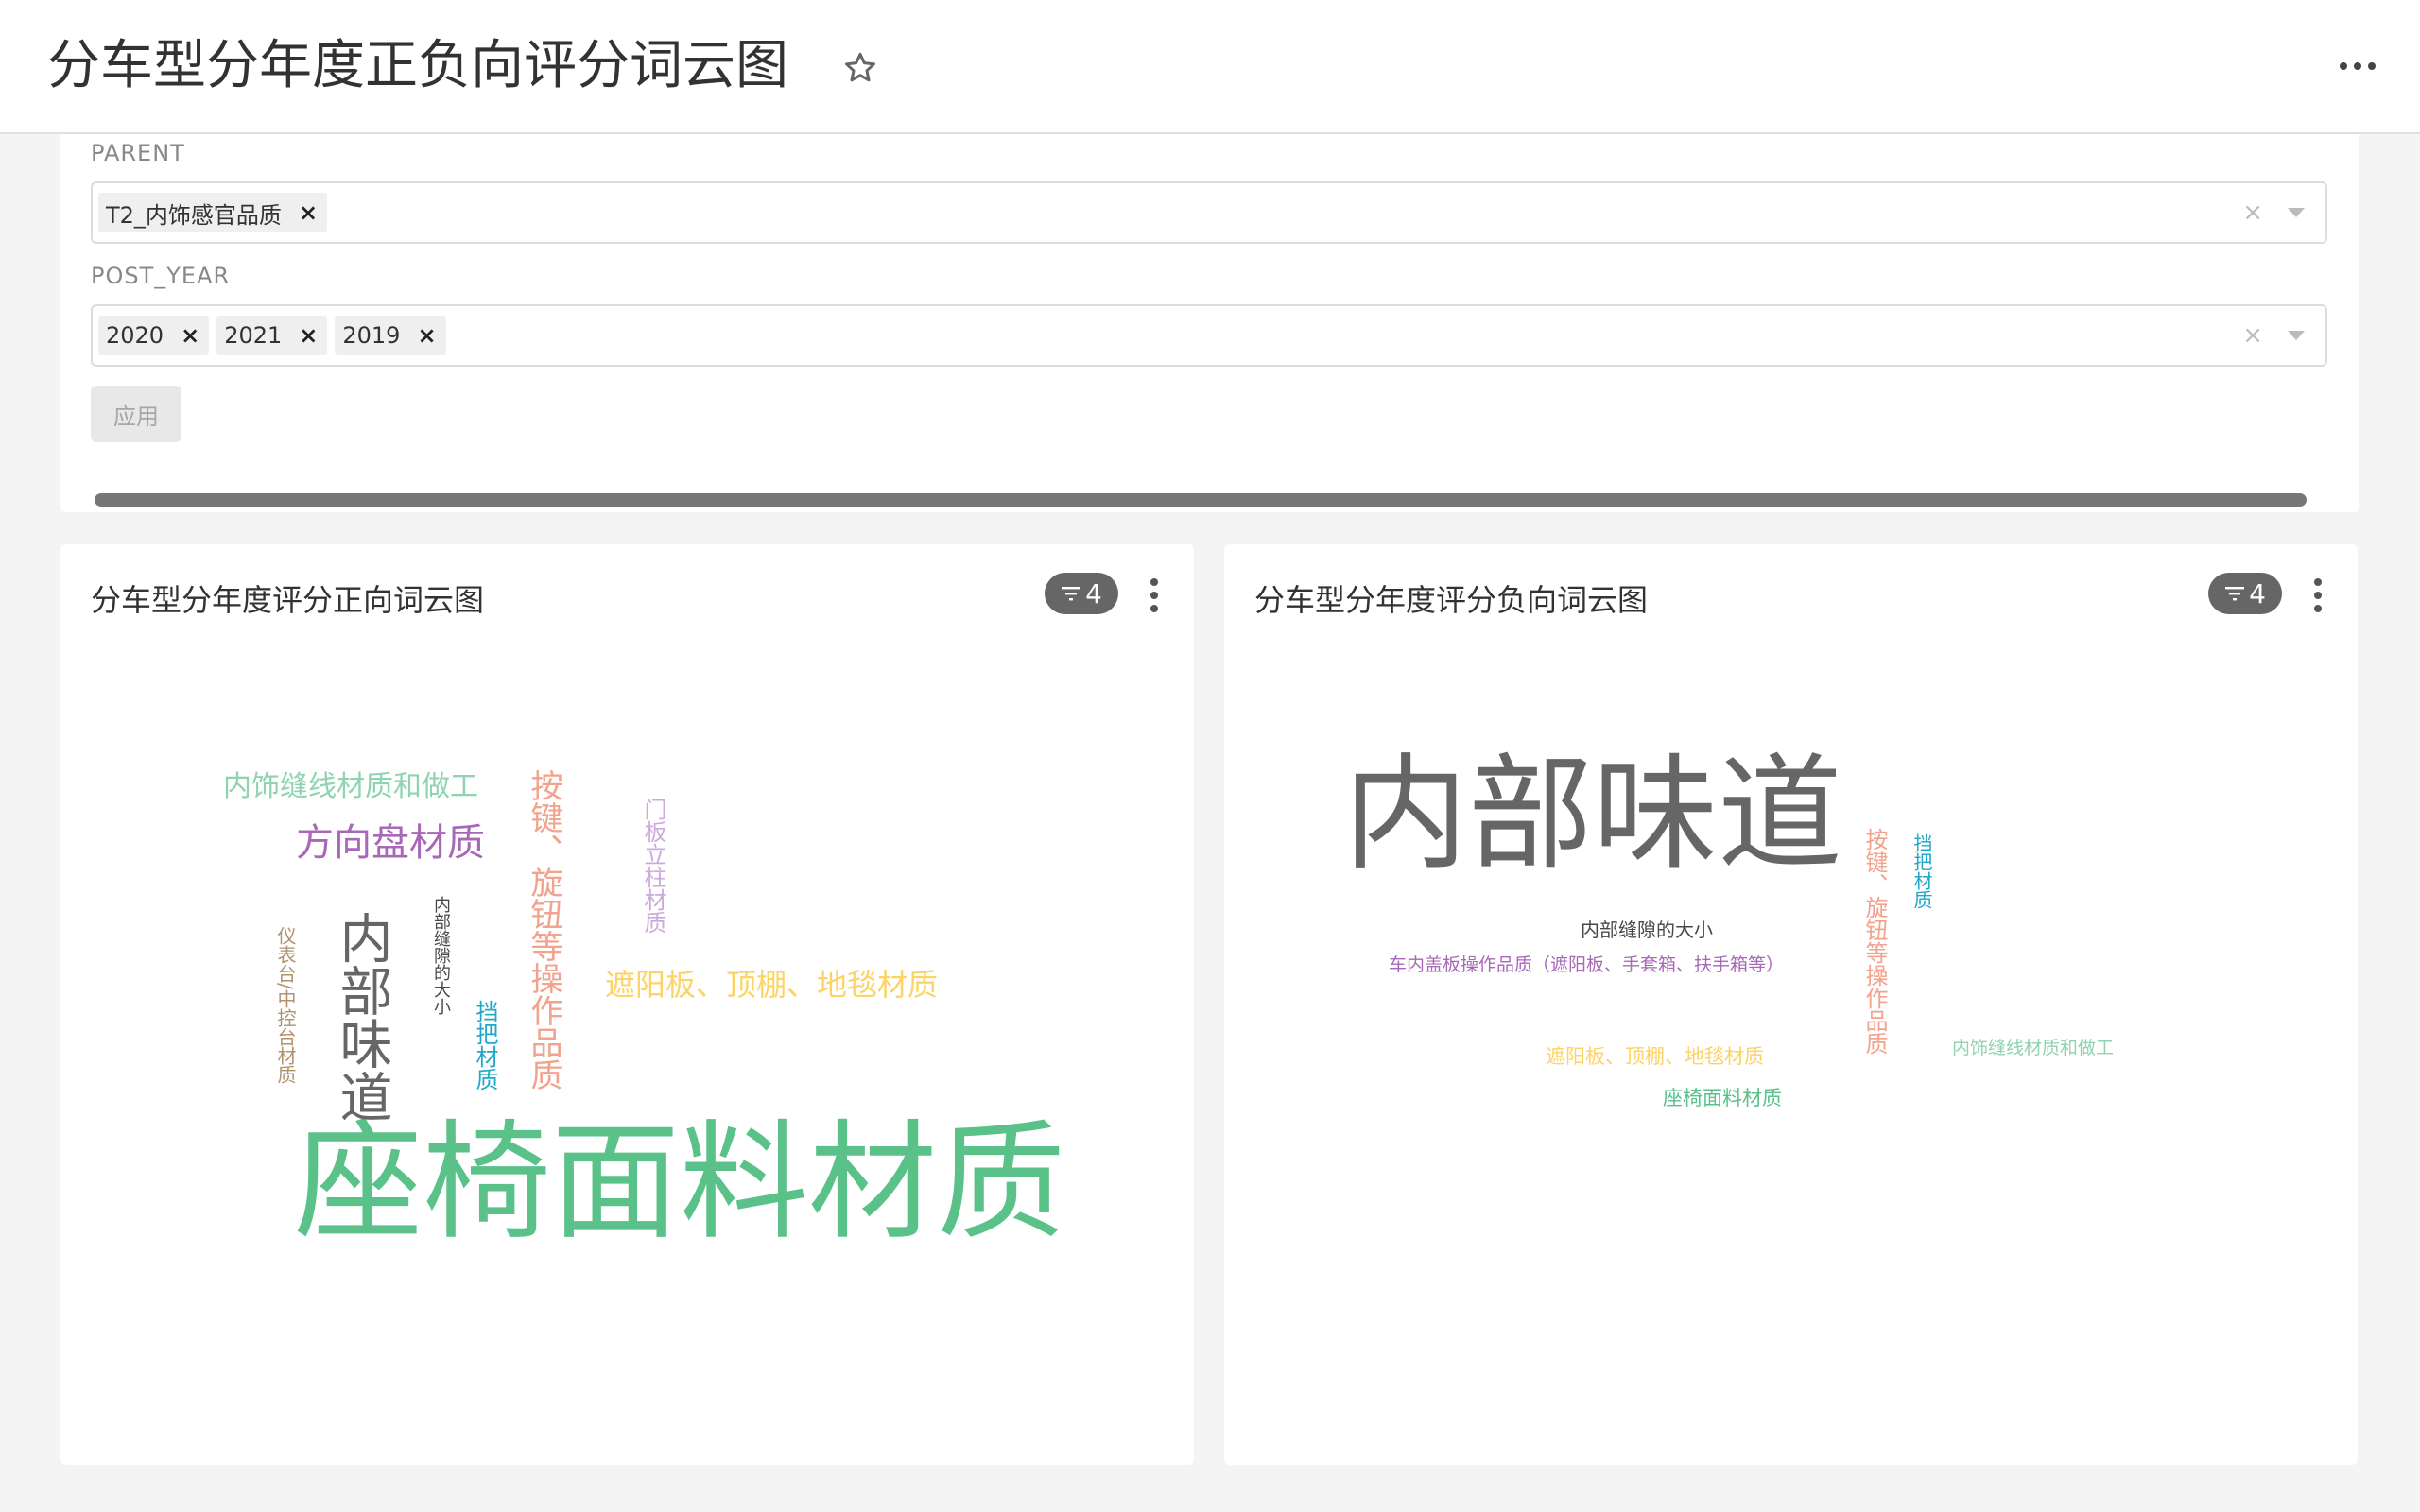 This screenshot has height=1512, width=2420. What do you see at coordinates (194, 215) in the screenshot?
I see `parent-tag-label: T2_内饰感官品质` at bounding box center [194, 215].